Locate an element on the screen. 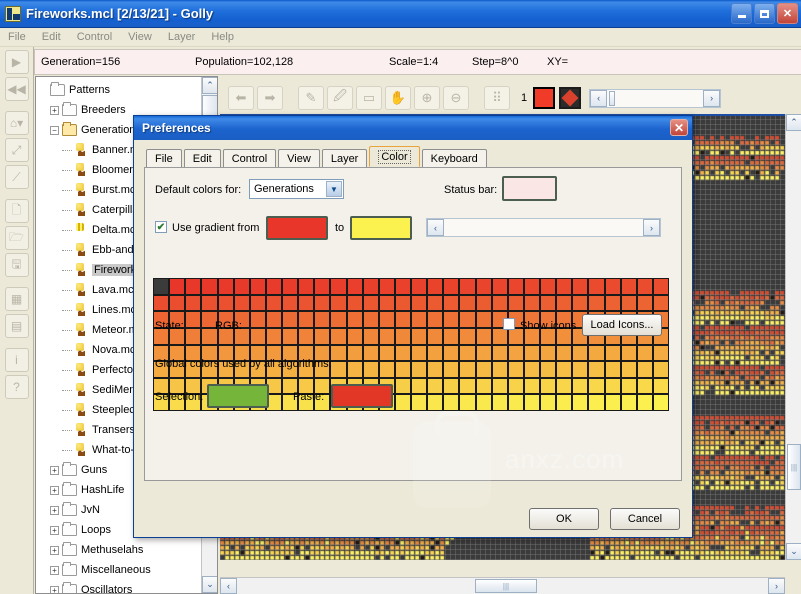 This screenshot has height=594, width=801. tree-scroll-down-button: ⌄ is located at coordinates (209, 584).